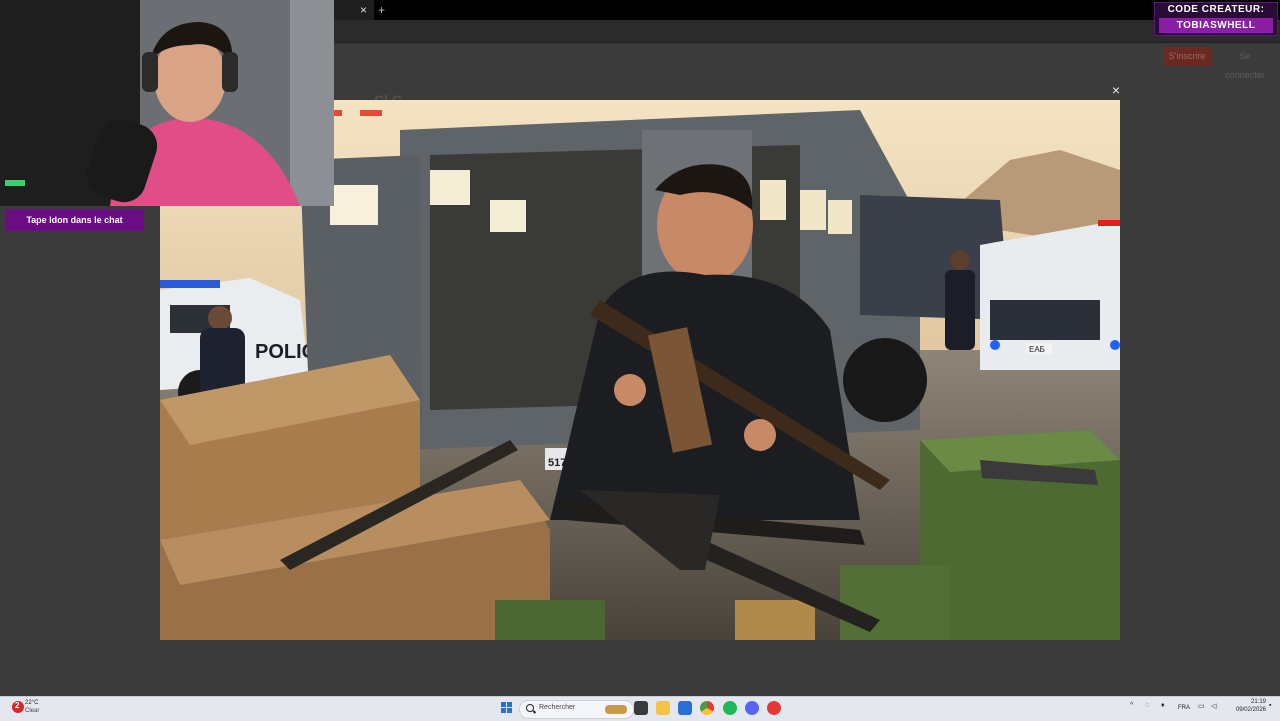 This screenshot has width=1280, height=721. I want to click on store-icon, so click(685, 708).